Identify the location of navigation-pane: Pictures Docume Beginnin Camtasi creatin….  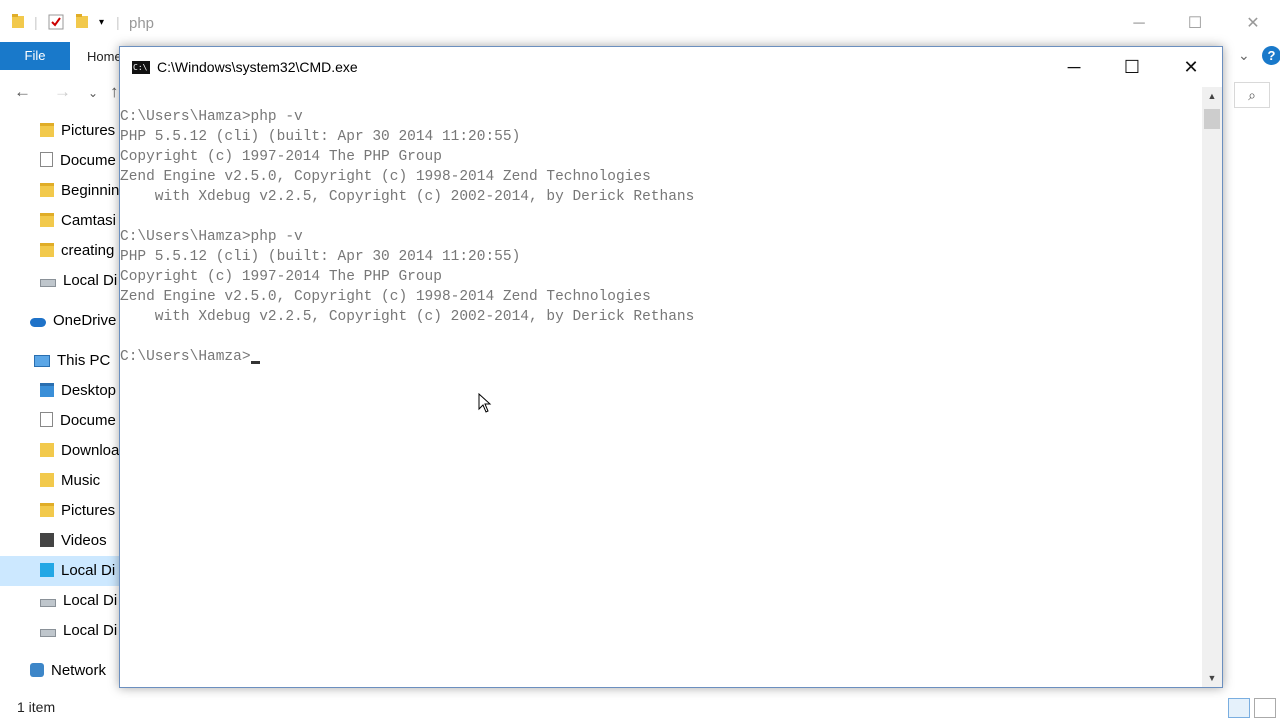
(60, 404).